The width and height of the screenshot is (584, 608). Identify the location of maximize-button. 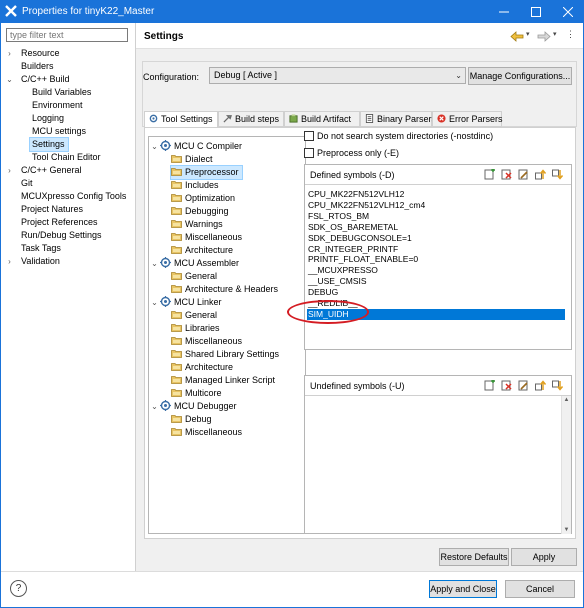
(536, 11).